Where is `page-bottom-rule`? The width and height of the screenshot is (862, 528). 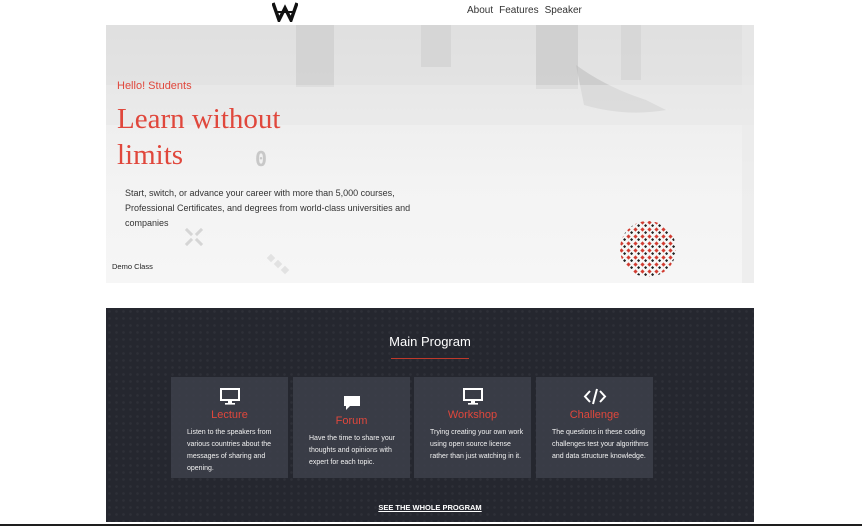 page-bottom-rule is located at coordinates (431, 525).